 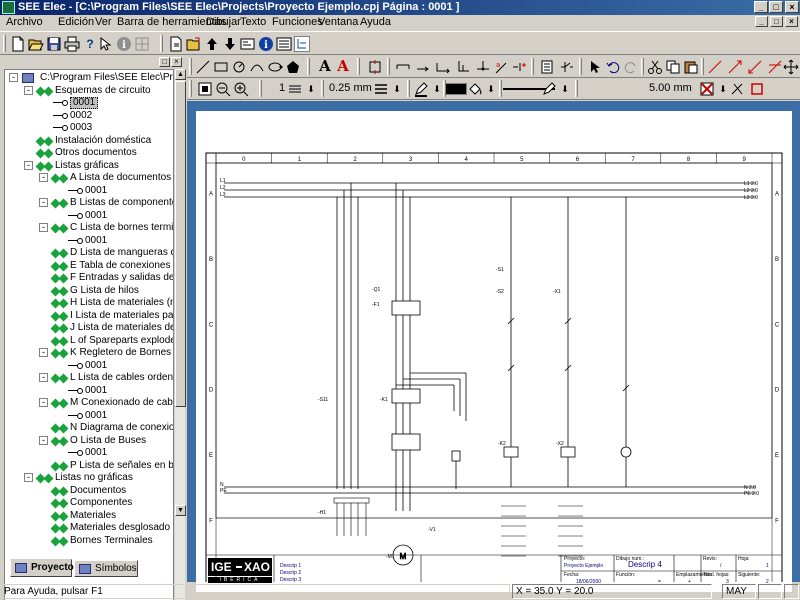 What do you see at coordinates (89, 141) in the screenshot?
I see `tree-item: Instalación doméstica` at bounding box center [89, 141].